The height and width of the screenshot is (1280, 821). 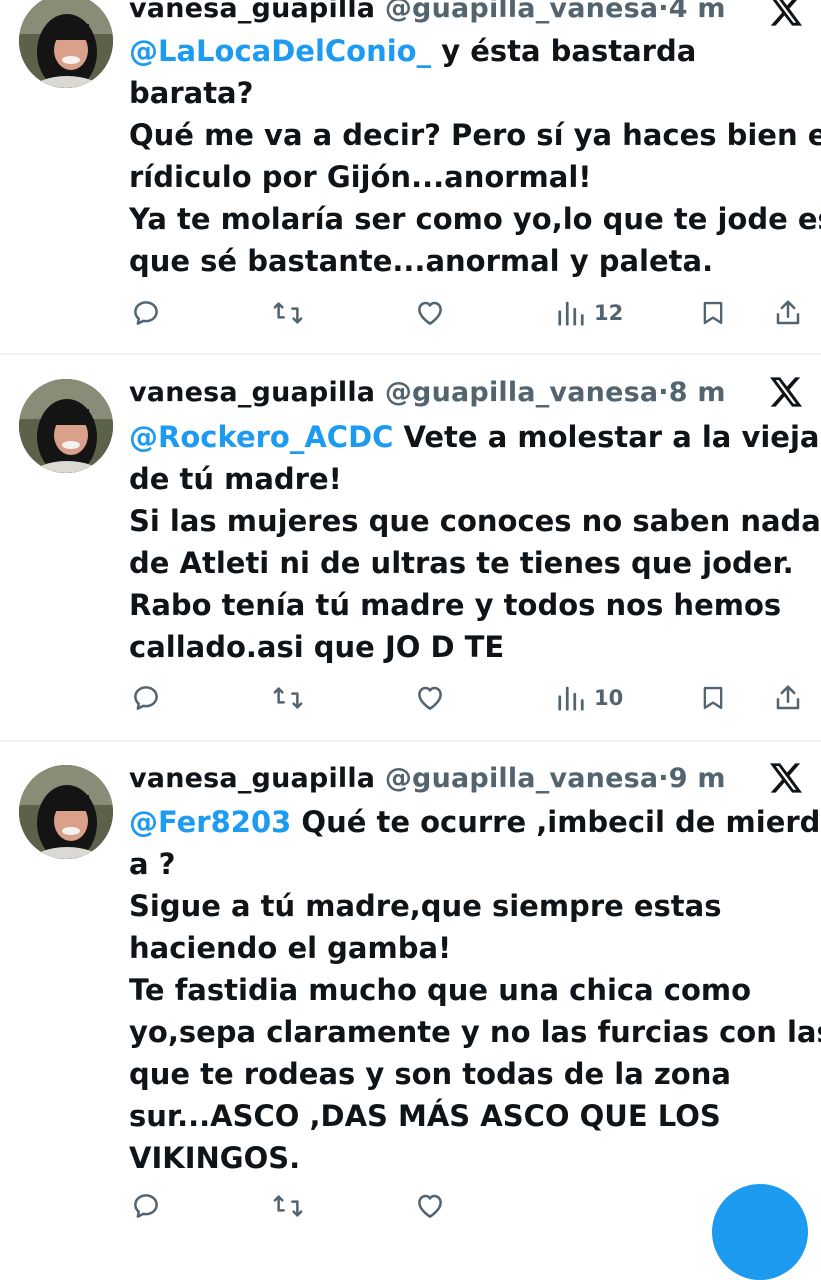 What do you see at coordinates (261, 437) in the screenshot?
I see `mention-link: @Rockero_ACDC` at bounding box center [261, 437].